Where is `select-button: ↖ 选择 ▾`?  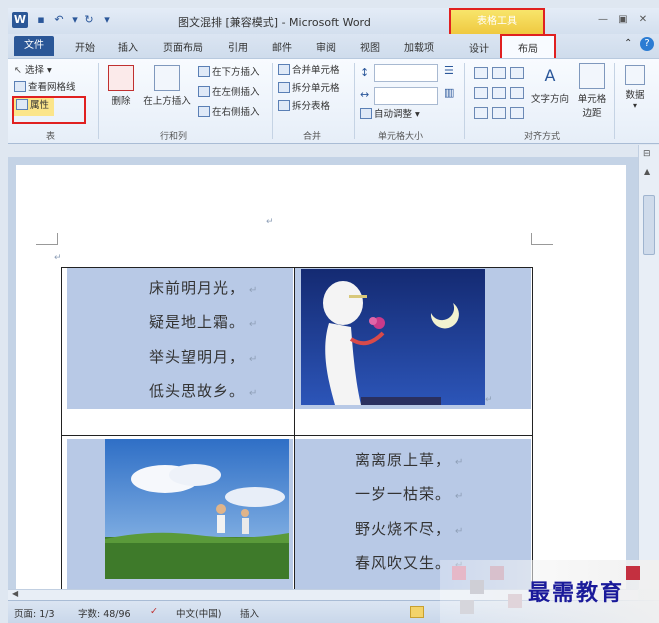
select-button: ↖ 选择 ▾ is located at coordinates (33, 71).